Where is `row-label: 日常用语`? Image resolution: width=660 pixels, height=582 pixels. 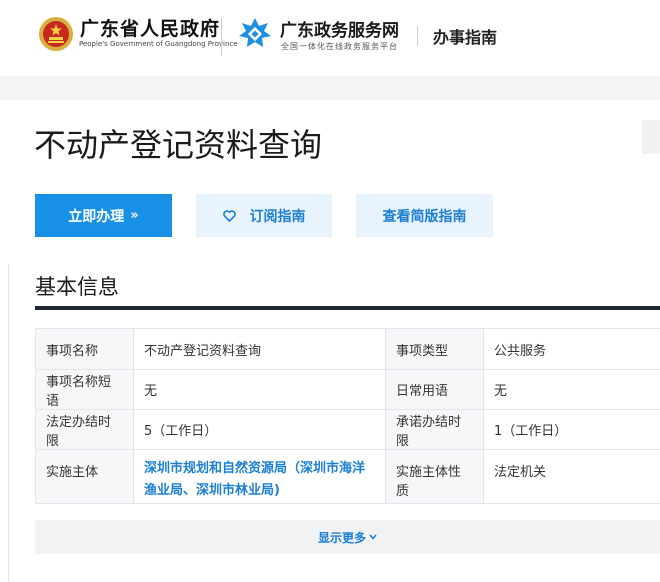
row-label: 日常用语 is located at coordinates (434, 389).